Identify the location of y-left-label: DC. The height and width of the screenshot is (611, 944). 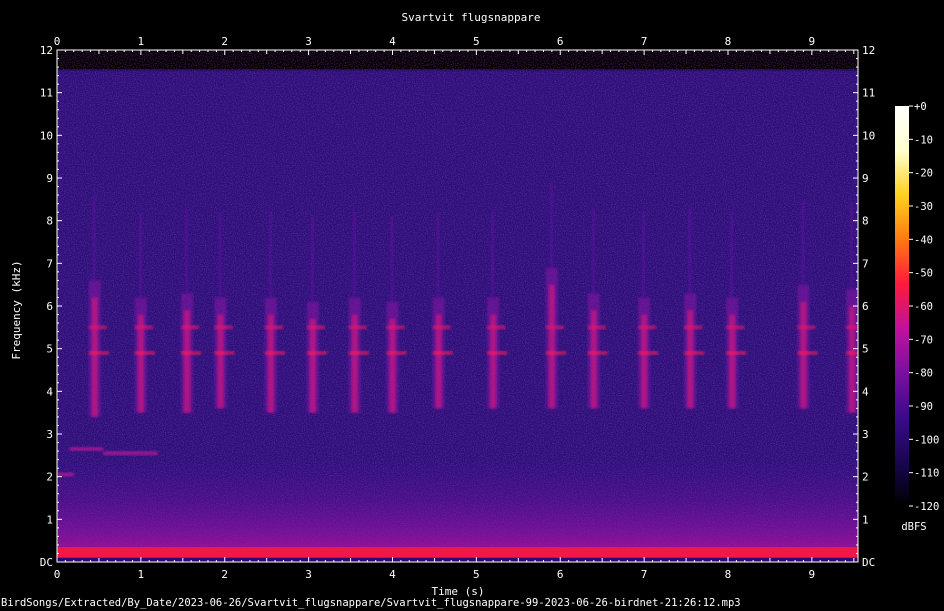
(46, 562).